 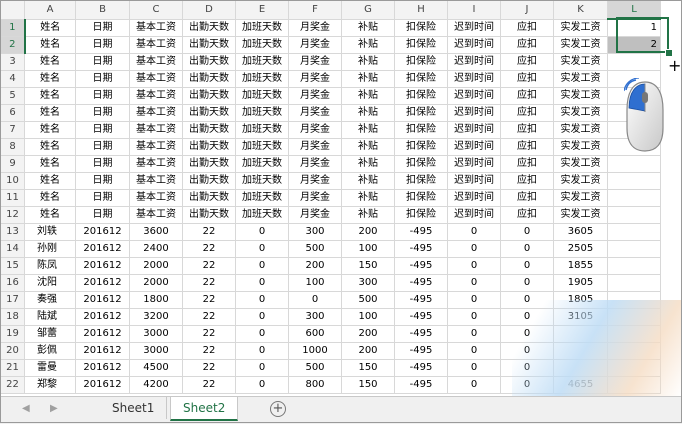 I want to click on cell: 2400, so click(x=156, y=249).